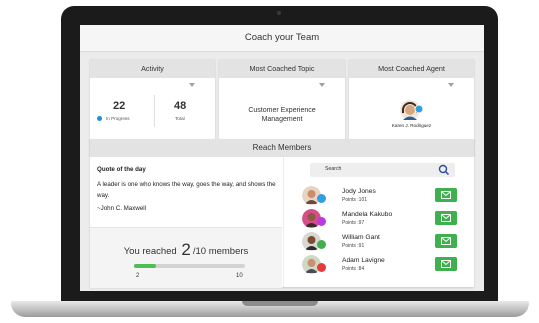 This screenshot has height=323, width=539. What do you see at coordinates (333, 169) in the screenshot?
I see `search-placeholder: Search` at bounding box center [333, 169].